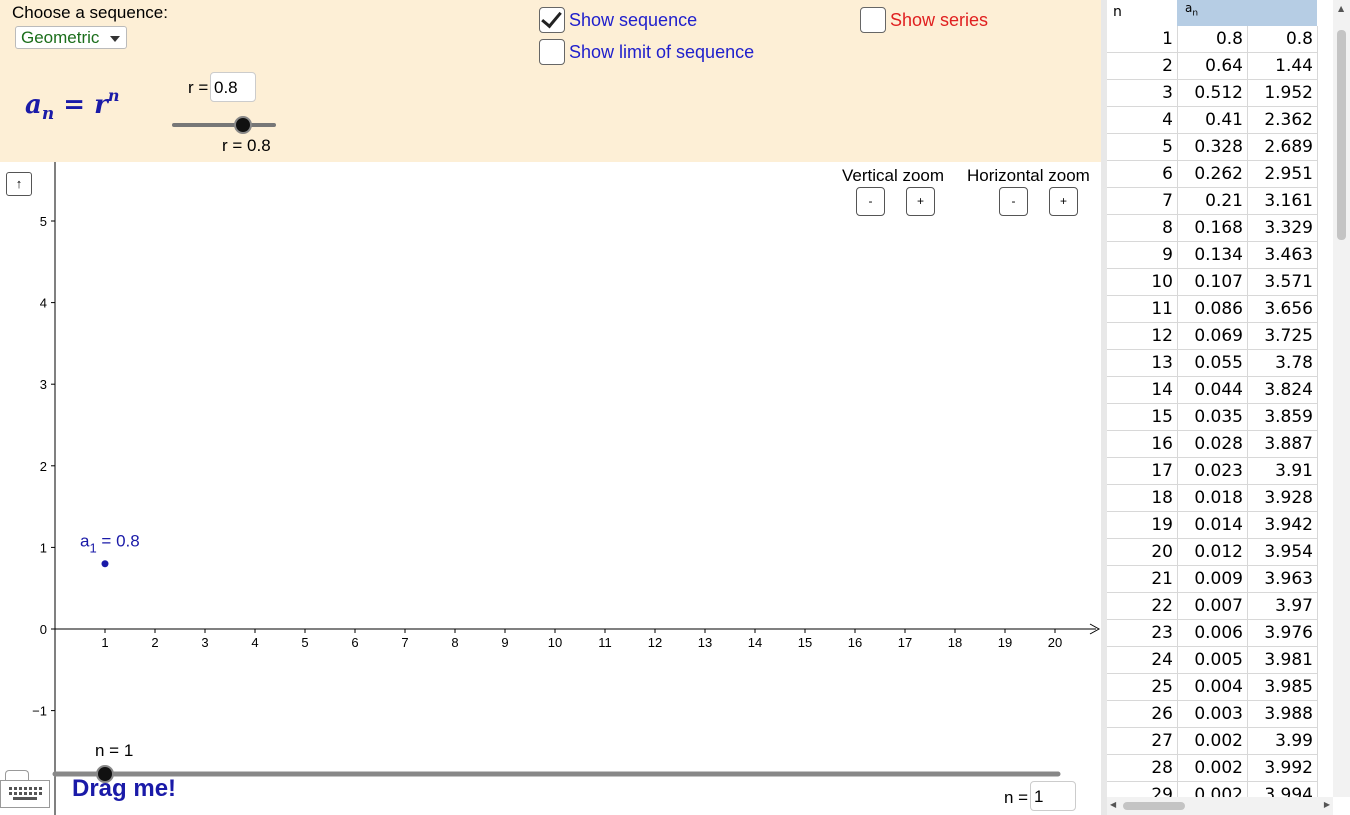 The height and width of the screenshot is (815, 1350). I want to click on cell-sum: 3.656, so click(1280, 309).